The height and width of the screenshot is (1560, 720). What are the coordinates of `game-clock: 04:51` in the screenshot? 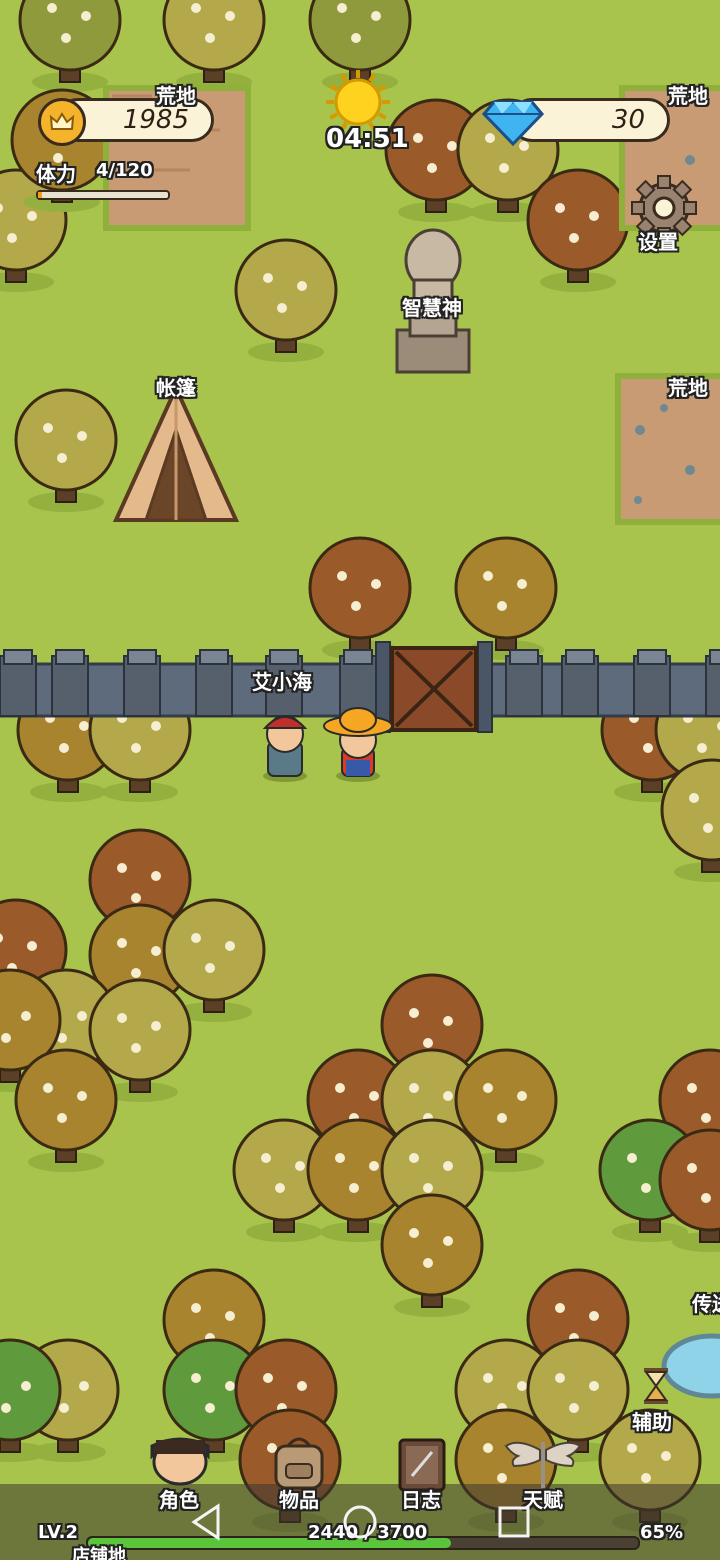 It's located at (367, 139).